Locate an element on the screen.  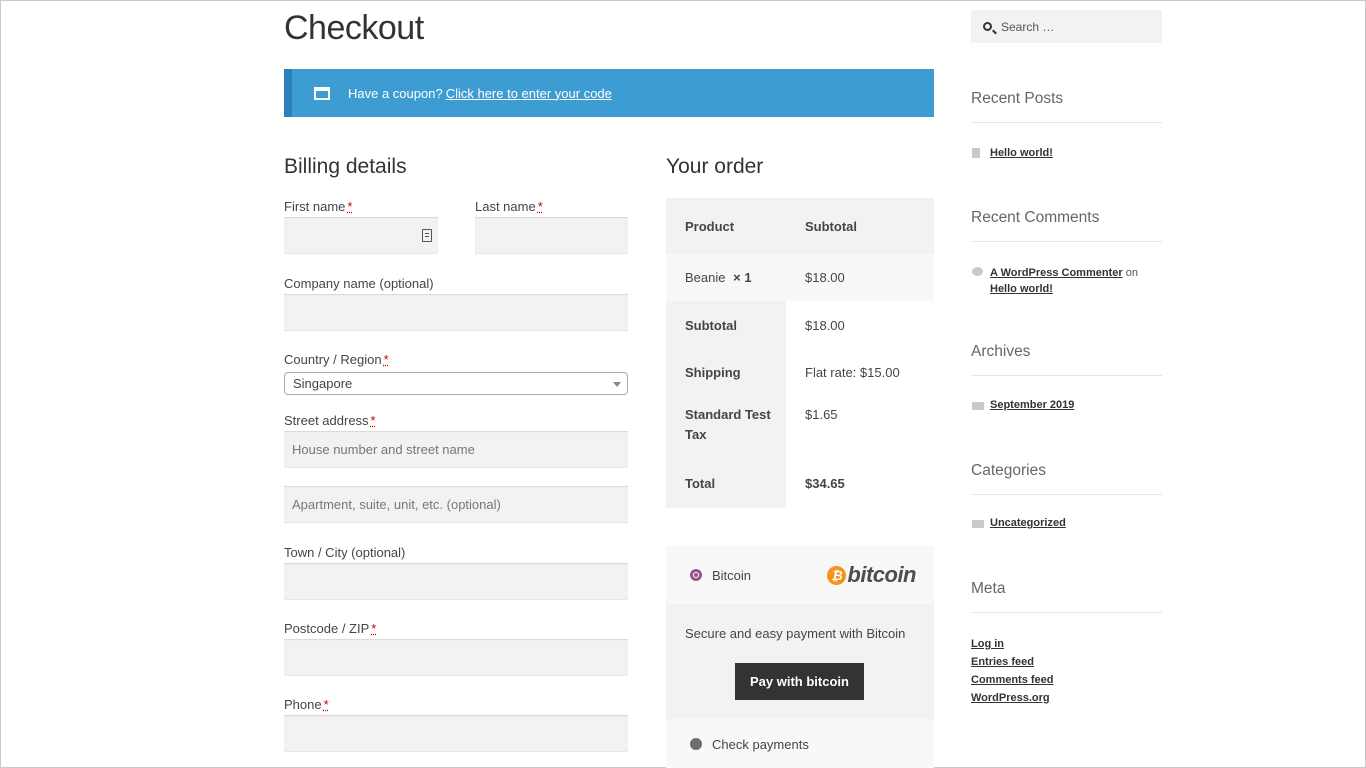
total-row: Total $34.65 is located at coordinates (800, 485).